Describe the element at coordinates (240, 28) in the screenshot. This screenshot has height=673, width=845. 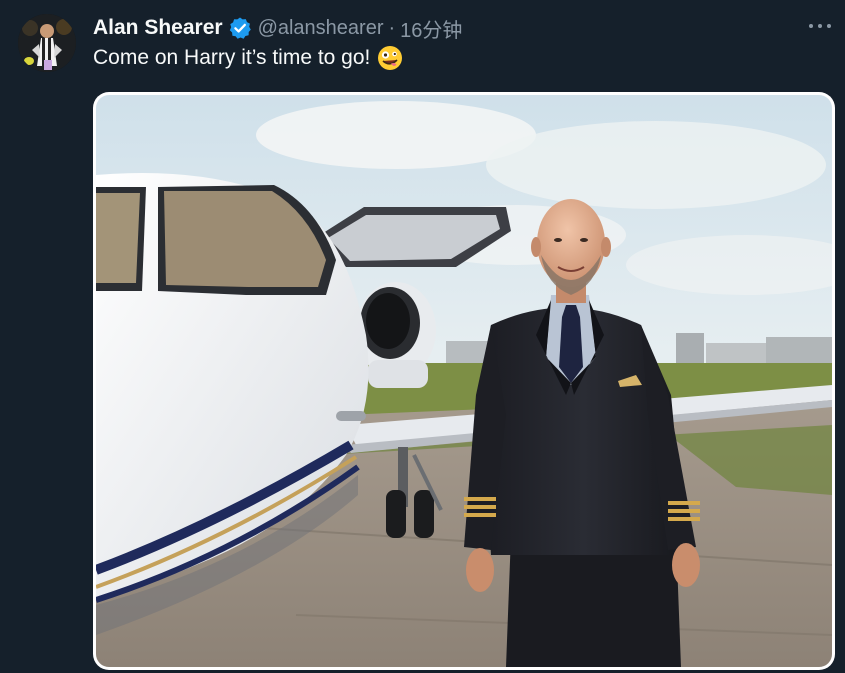
I see `verified-badge-icon` at that location.